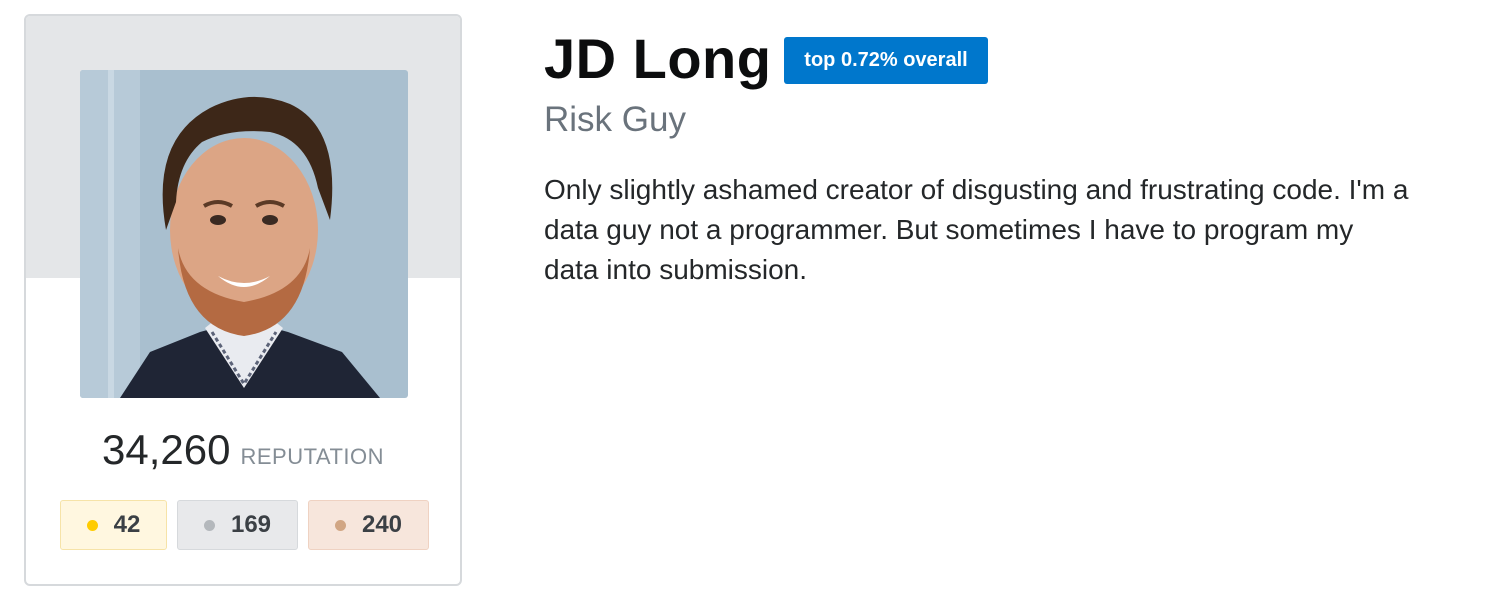 The width and height of the screenshot is (1506, 598). I want to click on badge-counts: 42 169 240, so click(244, 525).